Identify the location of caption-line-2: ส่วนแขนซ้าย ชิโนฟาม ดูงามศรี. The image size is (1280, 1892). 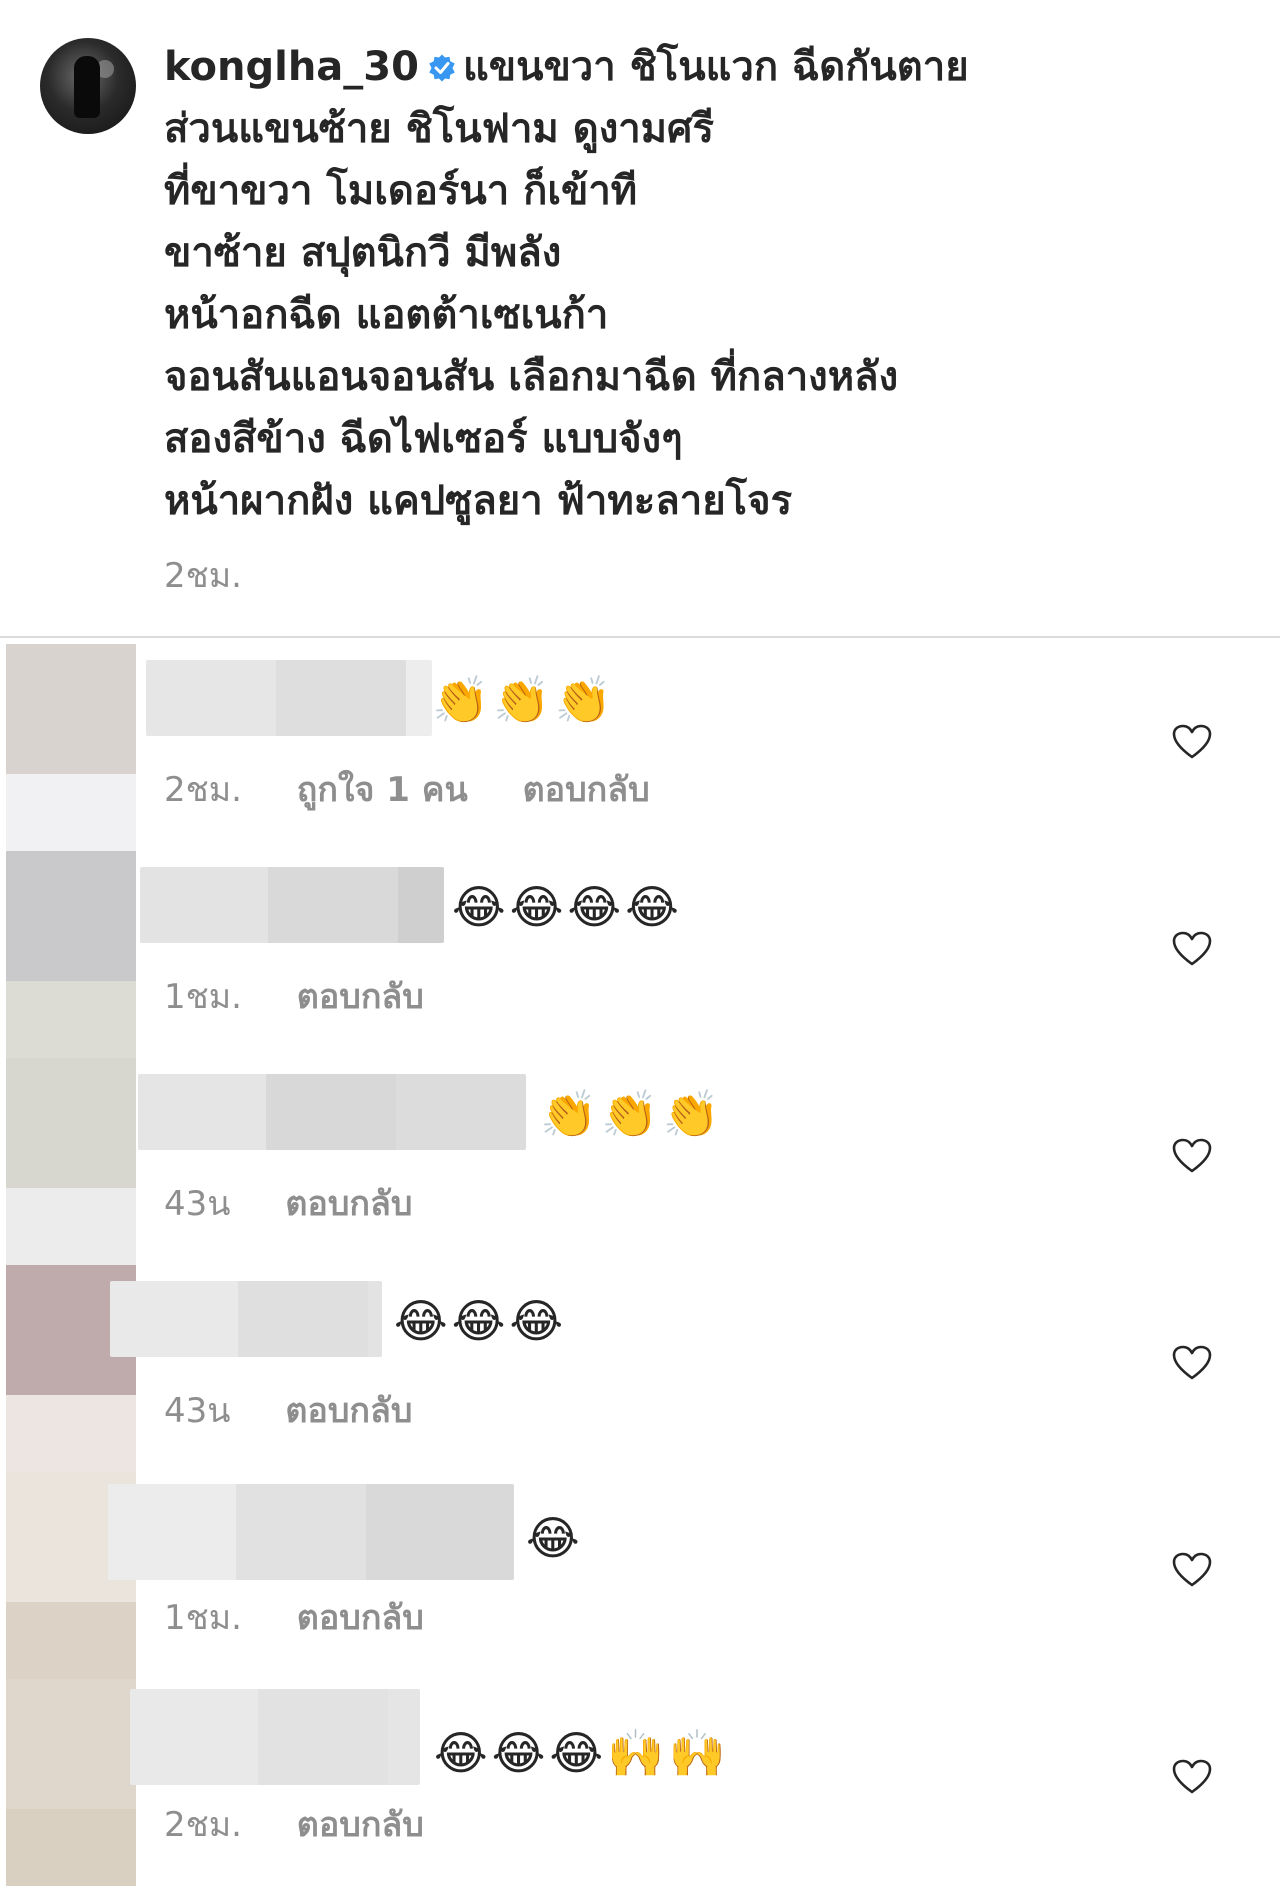
(439, 129).